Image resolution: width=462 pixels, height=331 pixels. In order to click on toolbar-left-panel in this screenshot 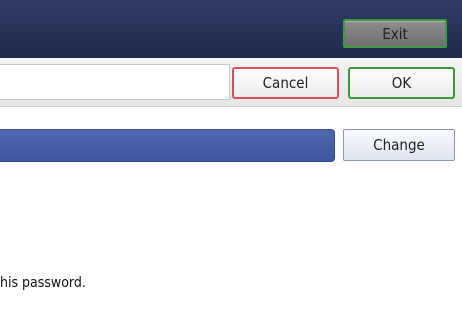, I will do `click(115, 82)`.